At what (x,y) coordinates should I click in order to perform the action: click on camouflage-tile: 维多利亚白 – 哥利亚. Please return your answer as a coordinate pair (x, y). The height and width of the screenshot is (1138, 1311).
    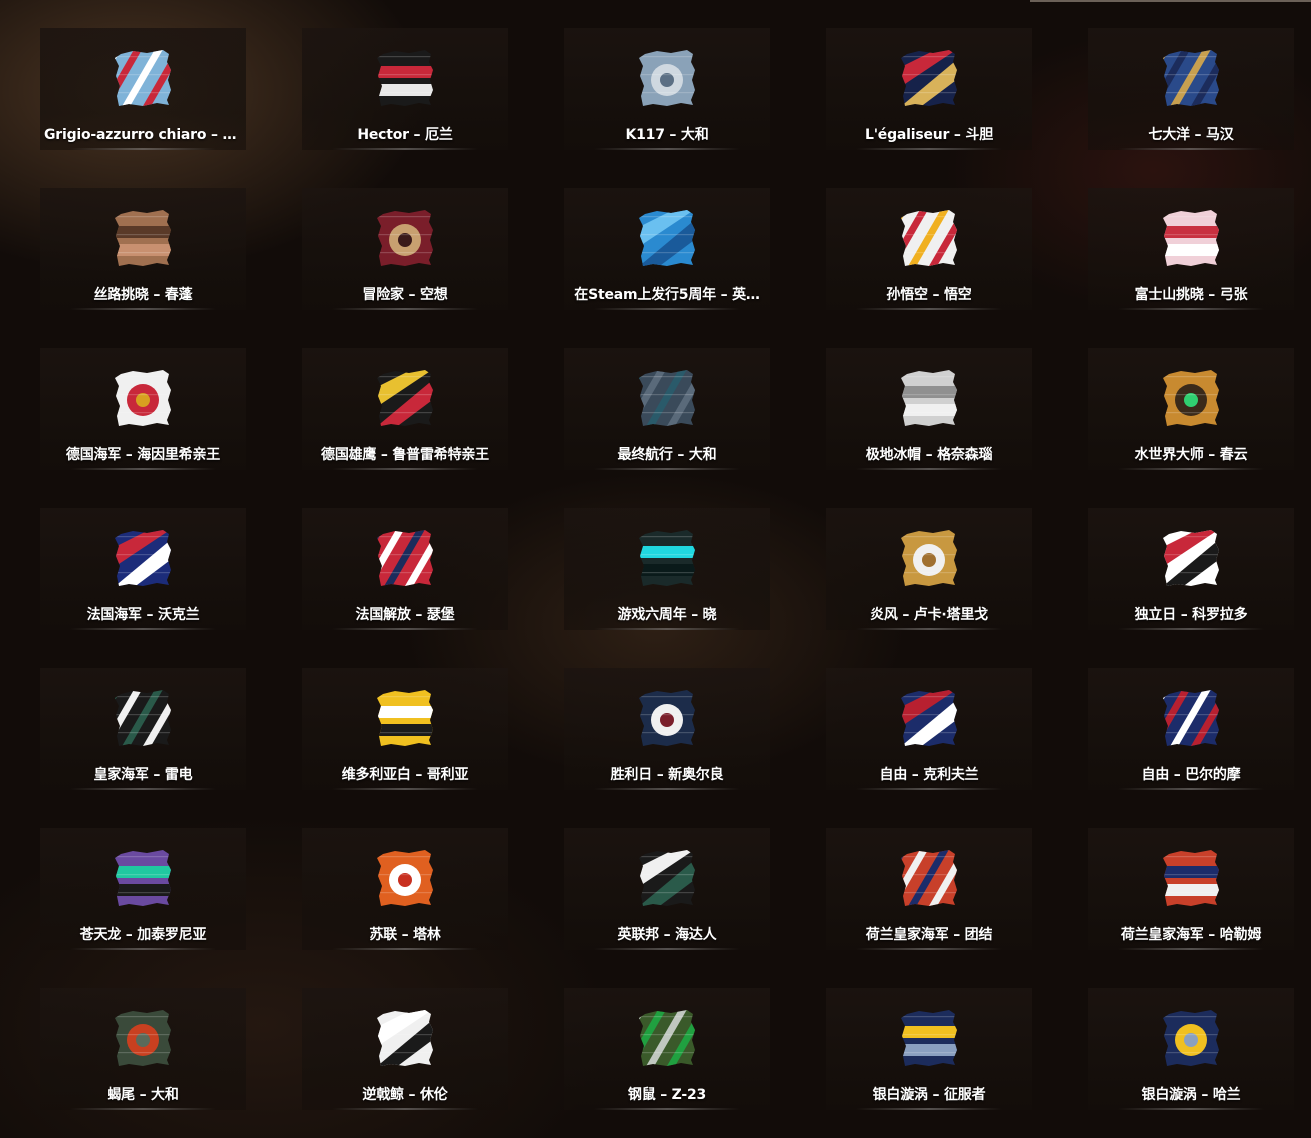
    Looking at the image, I should click on (405, 729).